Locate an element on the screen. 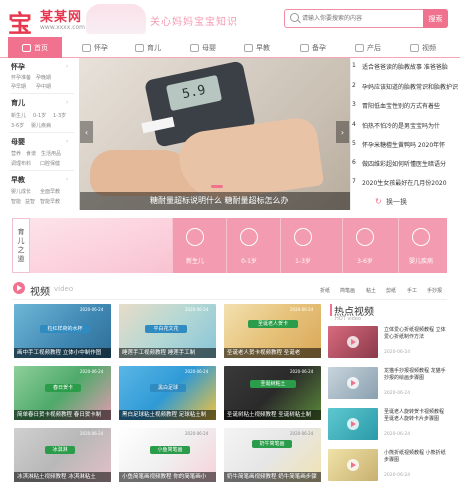 Image resolution: width=460 pixels, height=488 pixels. sidebar-link: 1-3岁 is located at coordinates (59, 115).